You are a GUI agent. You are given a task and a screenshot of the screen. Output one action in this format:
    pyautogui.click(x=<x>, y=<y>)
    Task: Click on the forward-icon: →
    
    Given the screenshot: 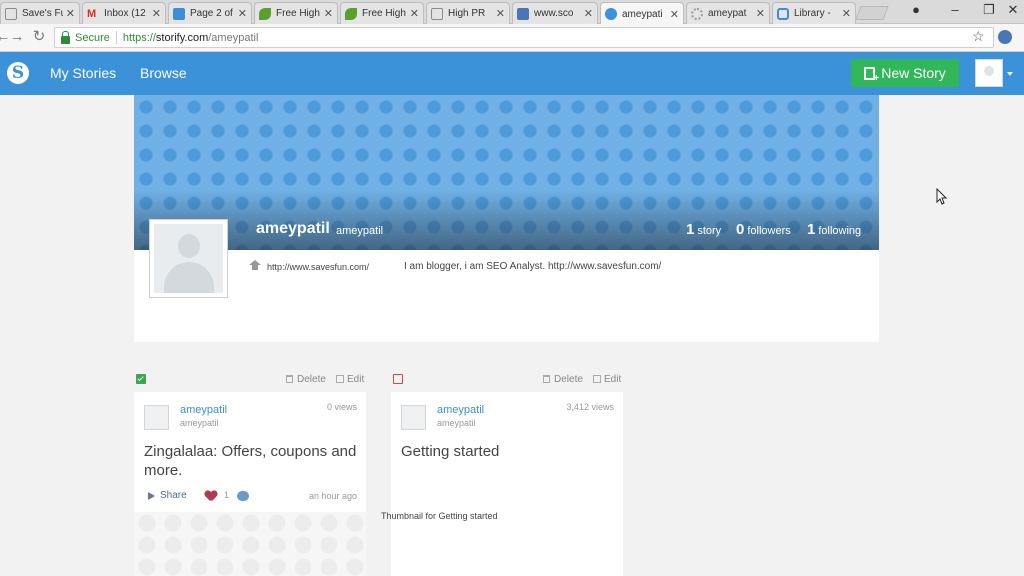 What is the action you would take?
    pyautogui.click(x=17, y=37)
    